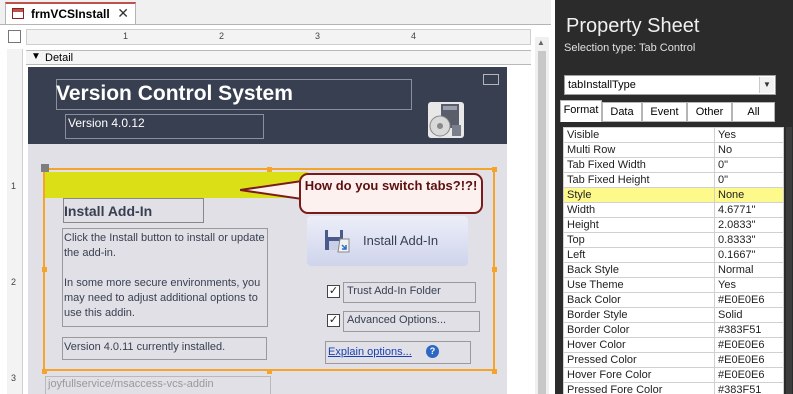 The image size is (793, 394). Describe the element at coordinates (664, 112) in the screenshot. I see `tab-event: Event` at that location.